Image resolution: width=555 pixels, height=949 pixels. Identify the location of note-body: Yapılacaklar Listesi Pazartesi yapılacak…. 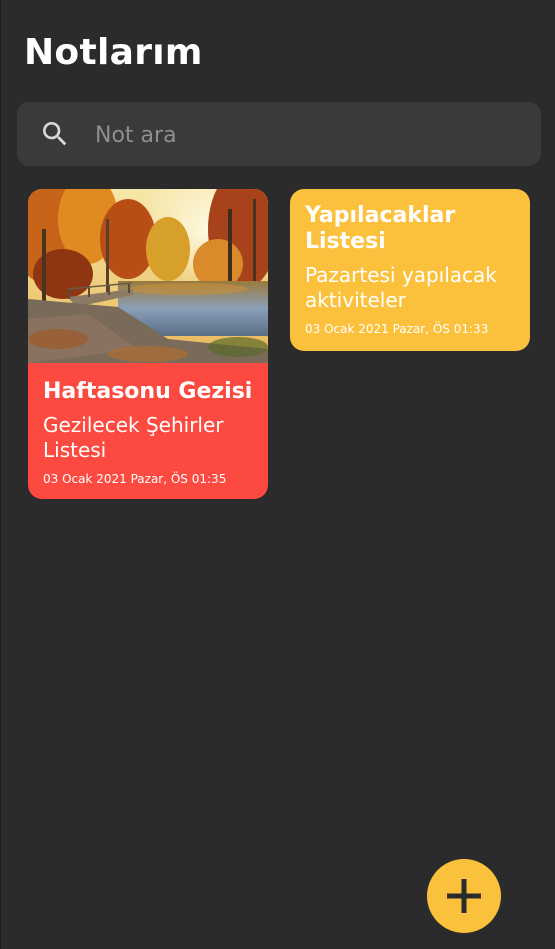
(410, 262).